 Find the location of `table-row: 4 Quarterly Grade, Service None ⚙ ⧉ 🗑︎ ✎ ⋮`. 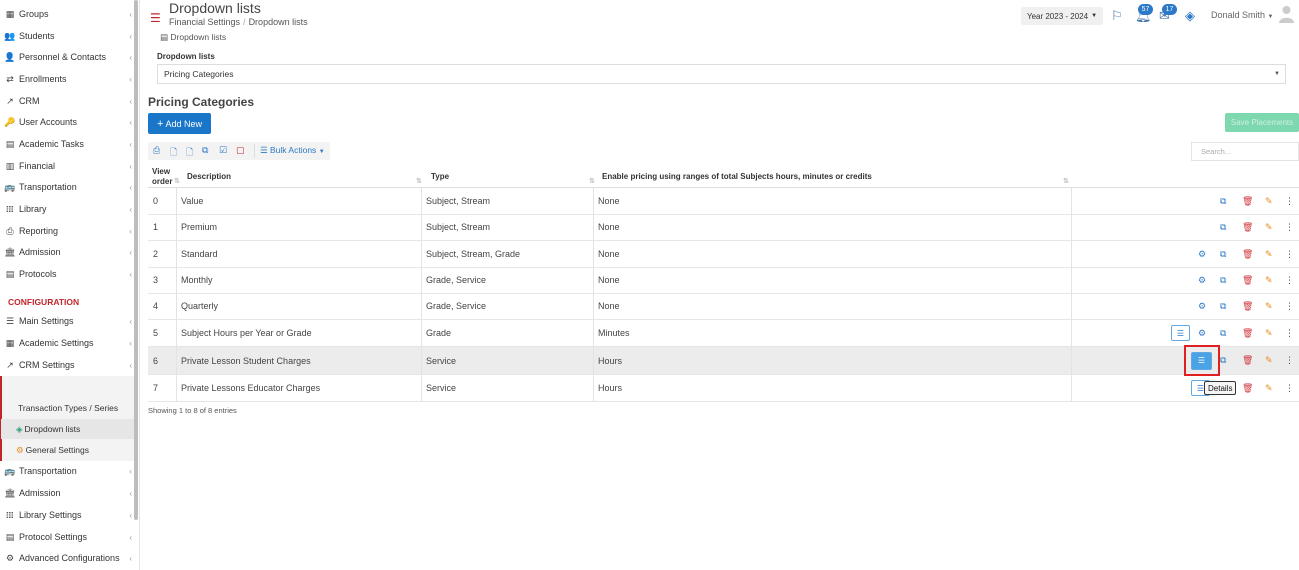

table-row: 4 Quarterly Grade, Service None ⚙ ⧉ 🗑︎ ✎ ⋮ is located at coordinates (723, 306).